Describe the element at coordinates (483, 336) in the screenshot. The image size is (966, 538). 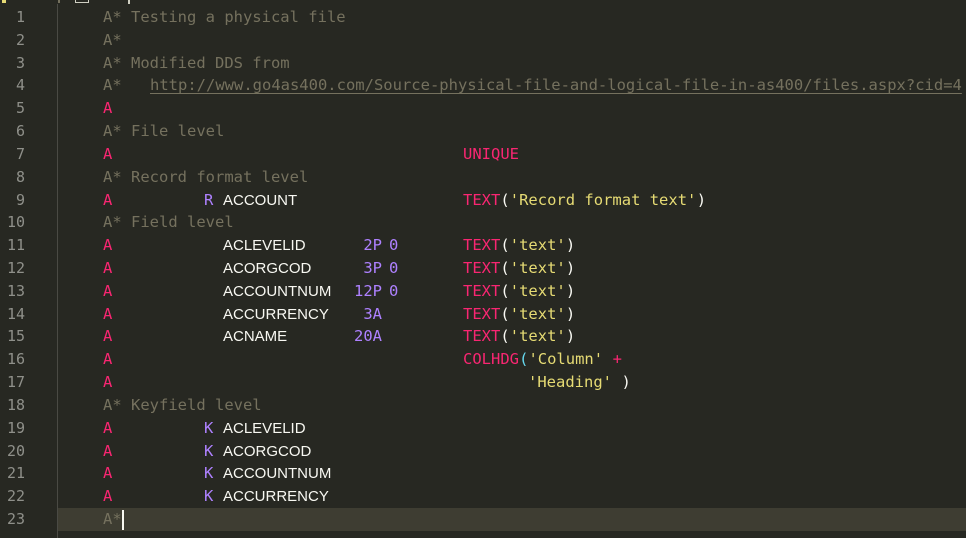
I see `code-line: 15 A ACNAME 20A TEXT('text')` at that location.